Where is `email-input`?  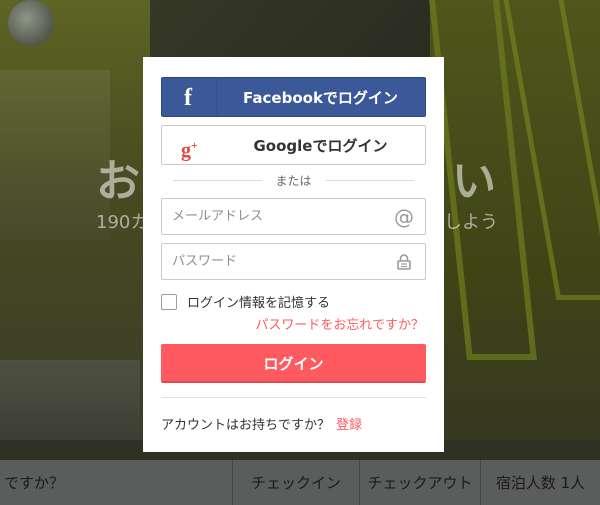
email-input is located at coordinates (293, 216).